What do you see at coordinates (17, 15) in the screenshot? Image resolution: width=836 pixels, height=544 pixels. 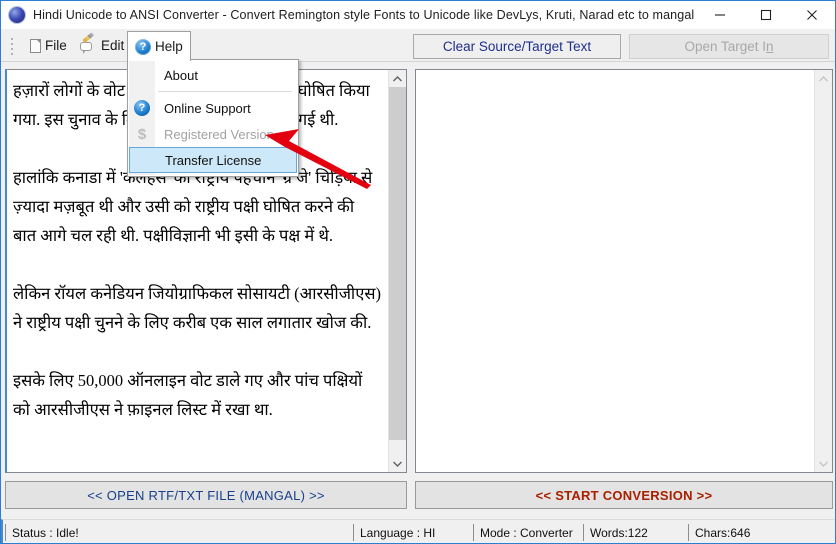 I see `app-sphere-icon` at bounding box center [17, 15].